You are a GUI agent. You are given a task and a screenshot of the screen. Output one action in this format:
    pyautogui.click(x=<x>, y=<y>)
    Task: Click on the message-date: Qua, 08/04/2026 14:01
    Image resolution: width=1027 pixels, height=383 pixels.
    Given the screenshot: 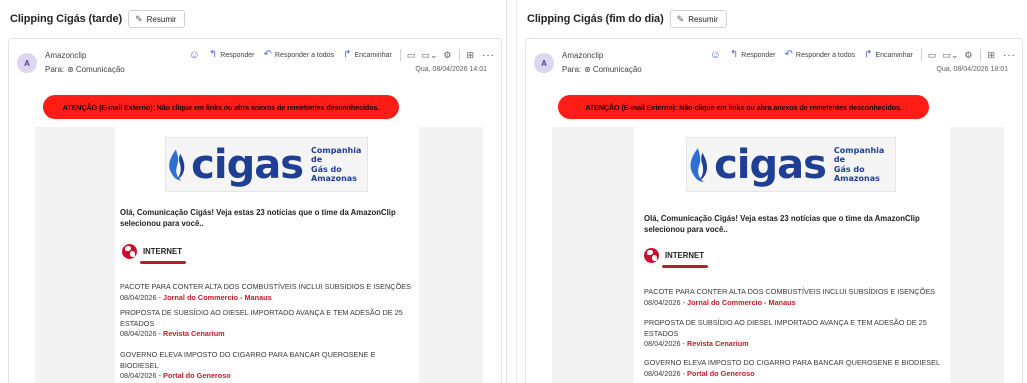 What is the action you would take?
    pyautogui.click(x=451, y=69)
    